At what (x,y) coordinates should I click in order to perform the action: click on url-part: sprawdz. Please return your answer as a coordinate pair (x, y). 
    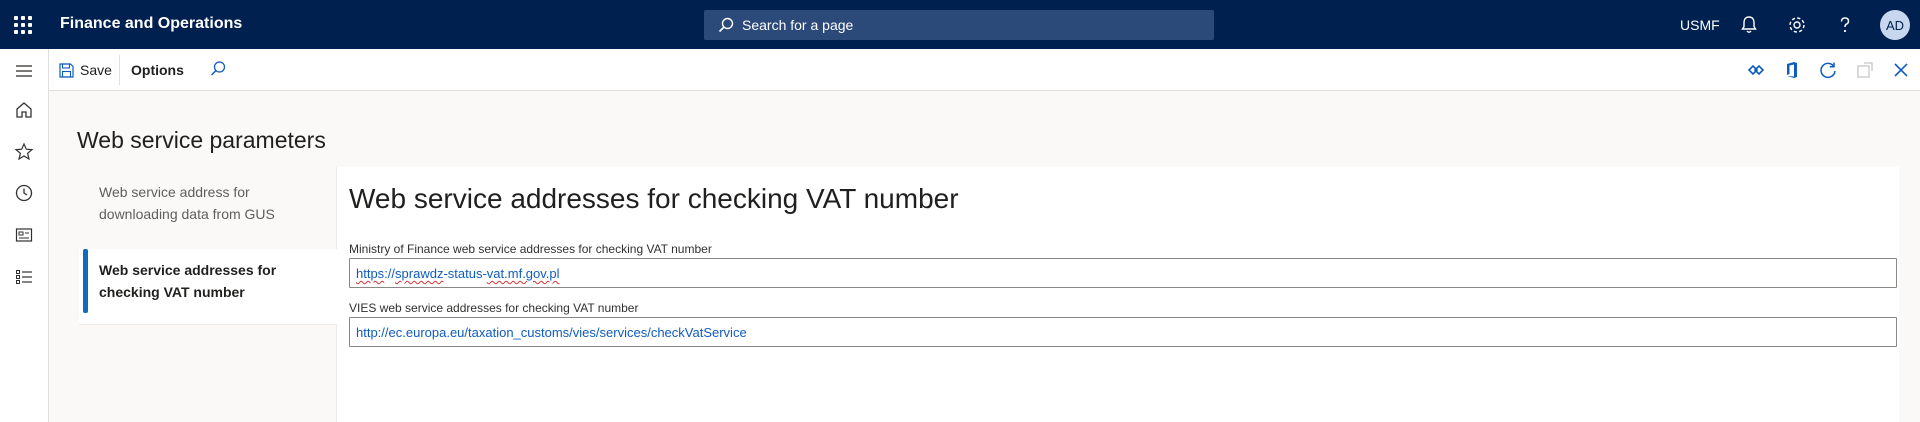
    Looking at the image, I should click on (419, 273).